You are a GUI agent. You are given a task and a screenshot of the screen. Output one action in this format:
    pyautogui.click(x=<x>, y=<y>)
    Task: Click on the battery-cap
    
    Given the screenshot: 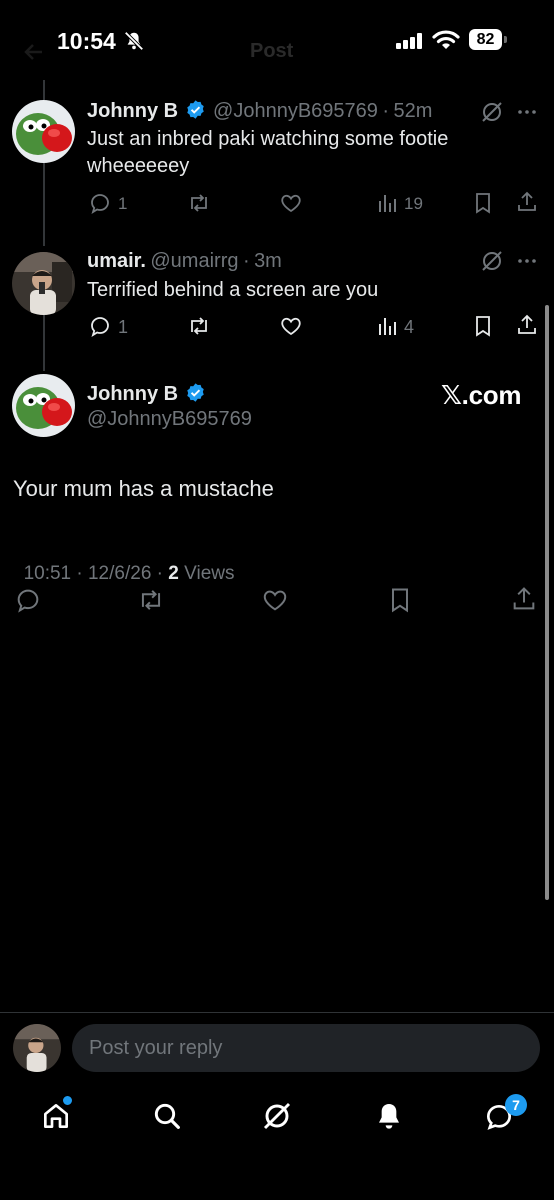 What is the action you would take?
    pyautogui.click(x=505, y=39)
    